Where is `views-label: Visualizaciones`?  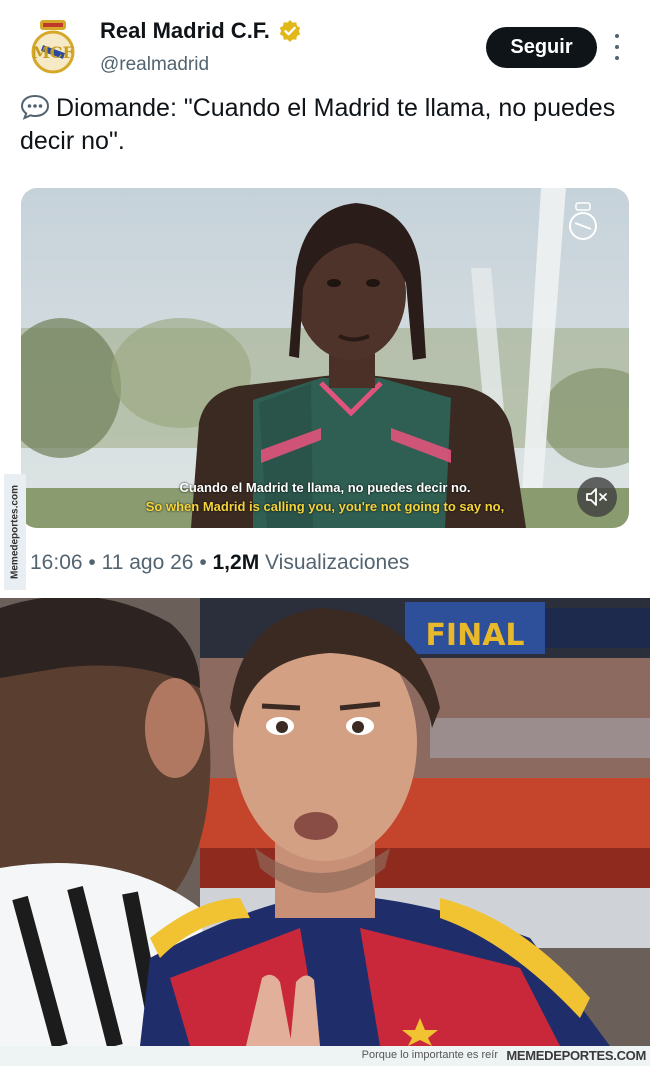
views-label: Visualizaciones is located at coordinates (337, 562).